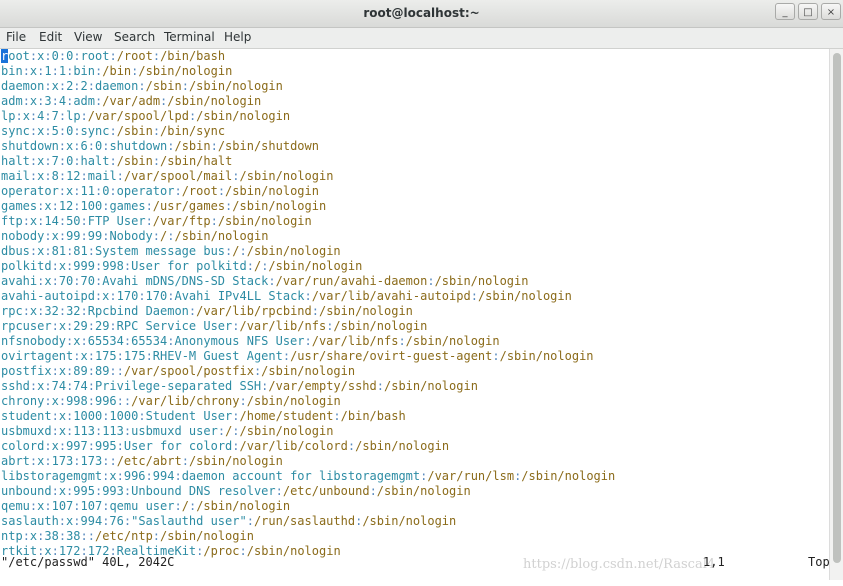 The image size is (843, 586). What do you see at coordinates (142, 86) in the screenshot?
I see `terminal-line: daemon:x:2:2:daemon:/sbin:/sbin/nologin` at bounding box center [142, 86].